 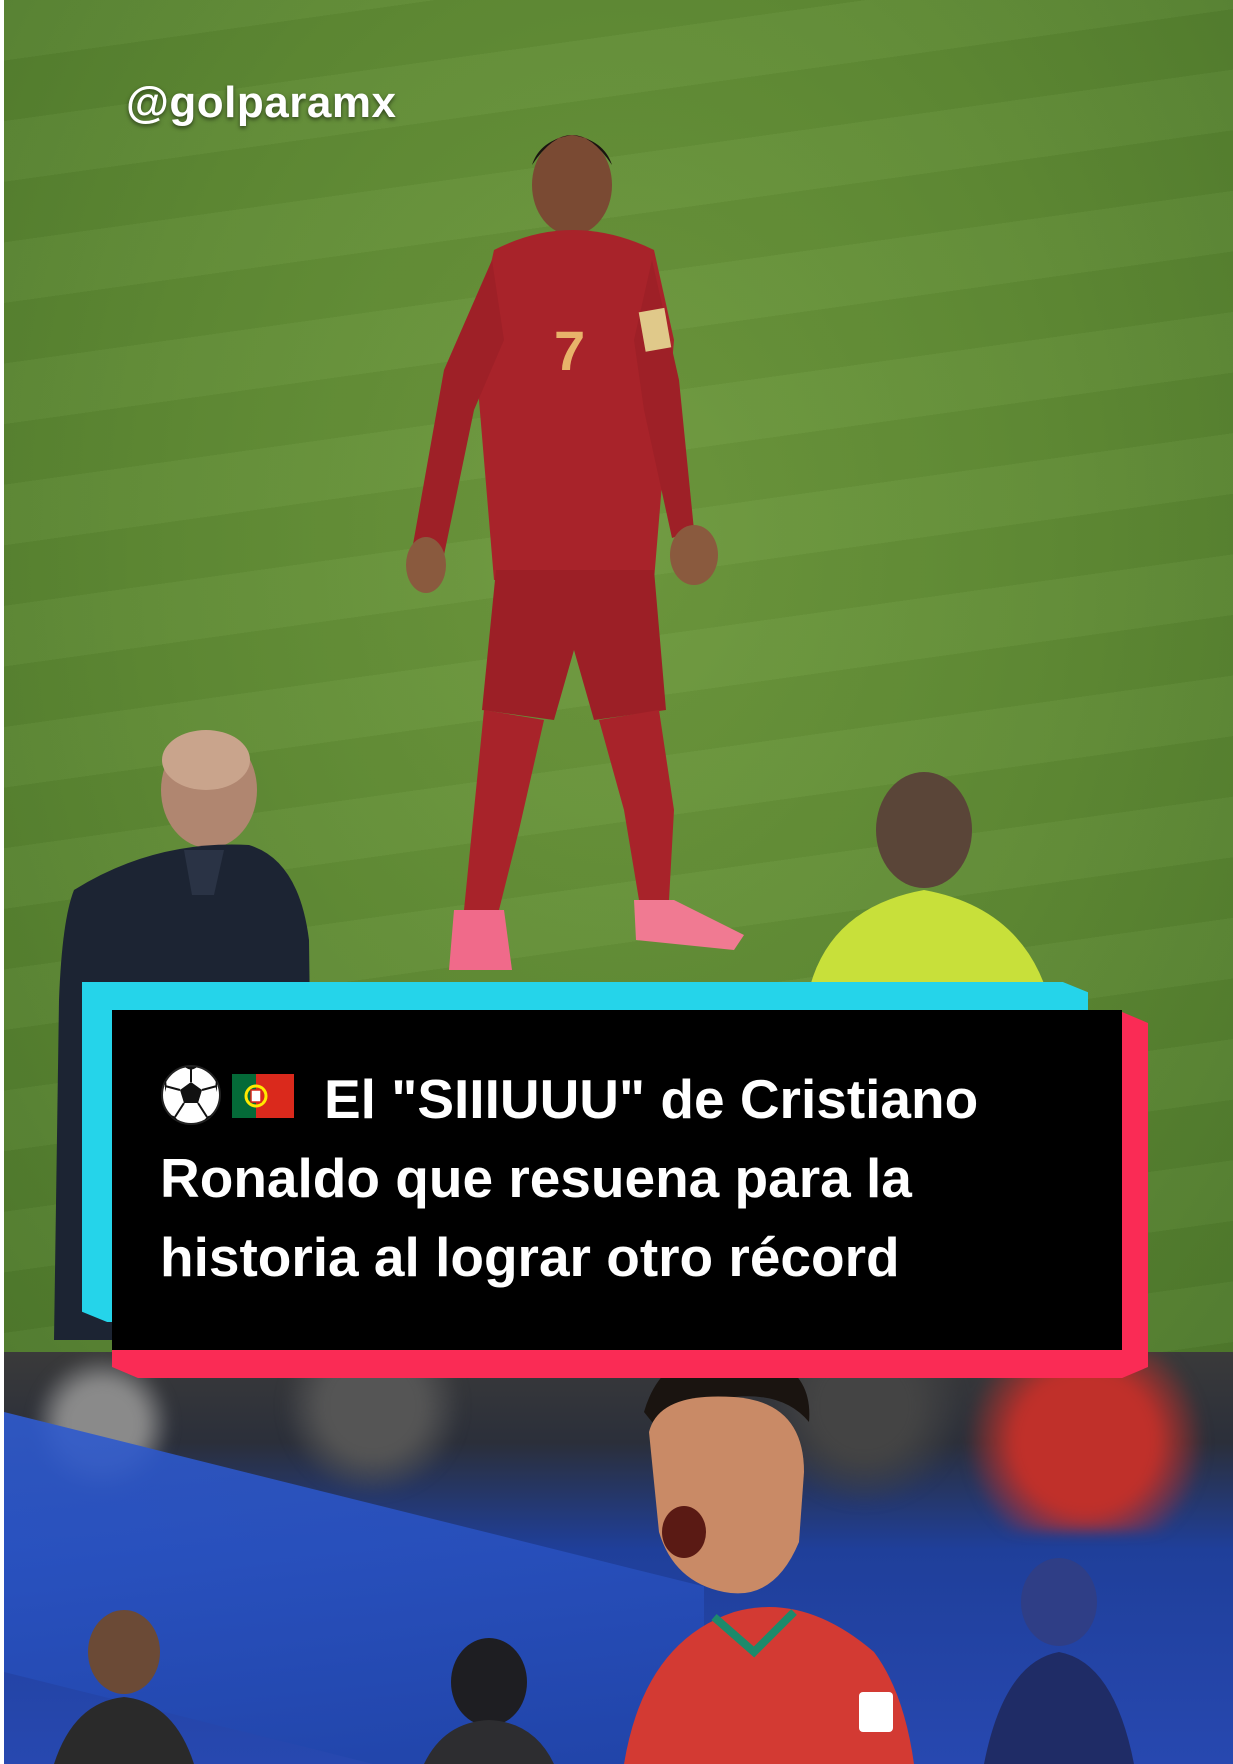 What do you see at coordinates (575, 552) in the screenshot?
I see `player-figure: 7` at bounding box center [575, 552].